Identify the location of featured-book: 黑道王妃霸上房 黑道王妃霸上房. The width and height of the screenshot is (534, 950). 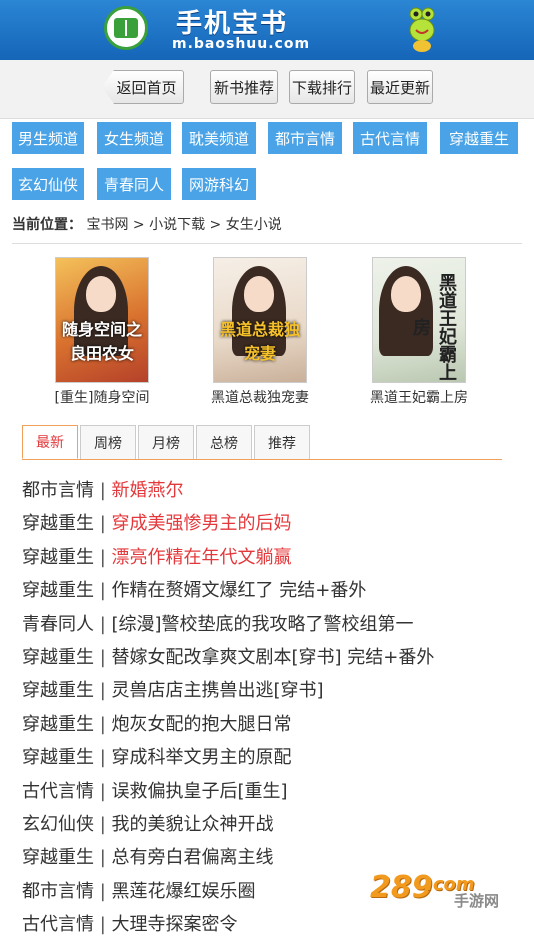
(419, 332).